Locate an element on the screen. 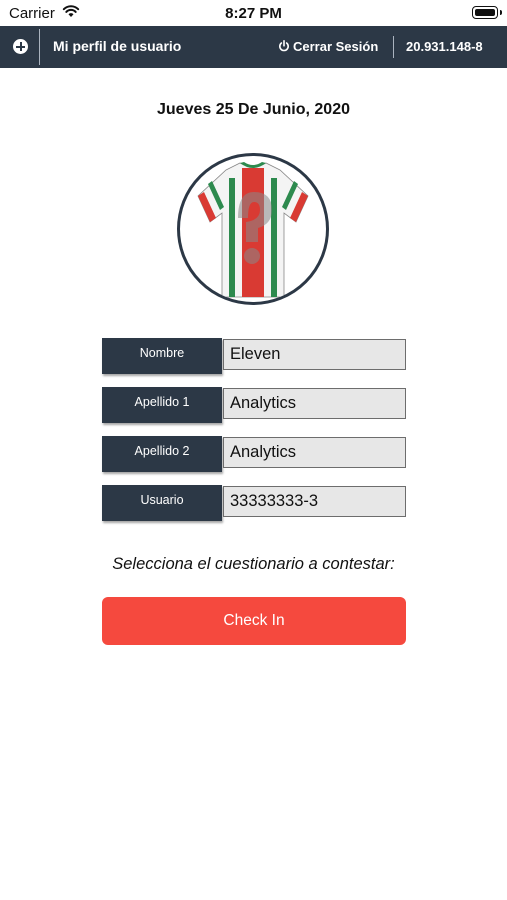  clock: 8:27 PM is located at coordinates (253, 13).